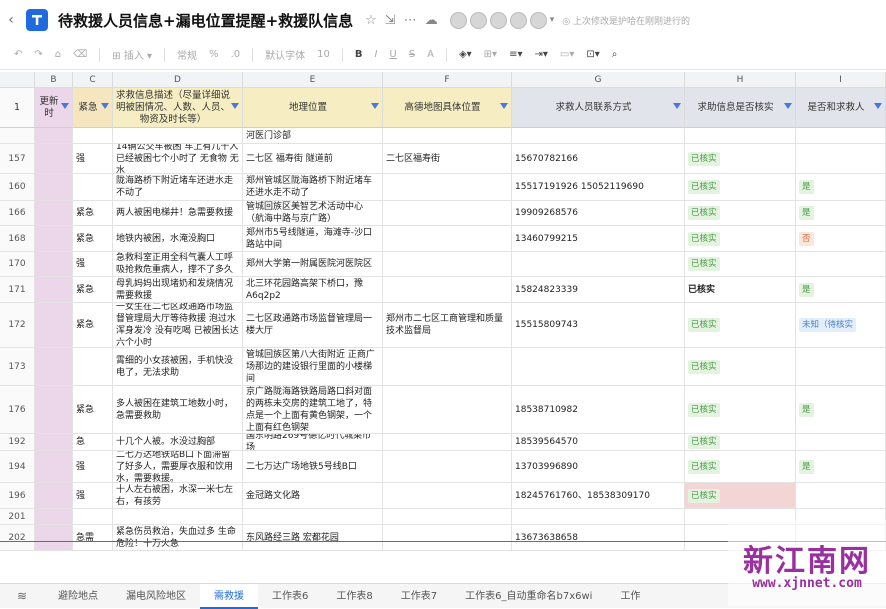 This screenshot has height=609, width=886. What do you see at coordinates (17, 239) in the screenshot?
I see `row-number: 168` at bounding box center [17, 239].